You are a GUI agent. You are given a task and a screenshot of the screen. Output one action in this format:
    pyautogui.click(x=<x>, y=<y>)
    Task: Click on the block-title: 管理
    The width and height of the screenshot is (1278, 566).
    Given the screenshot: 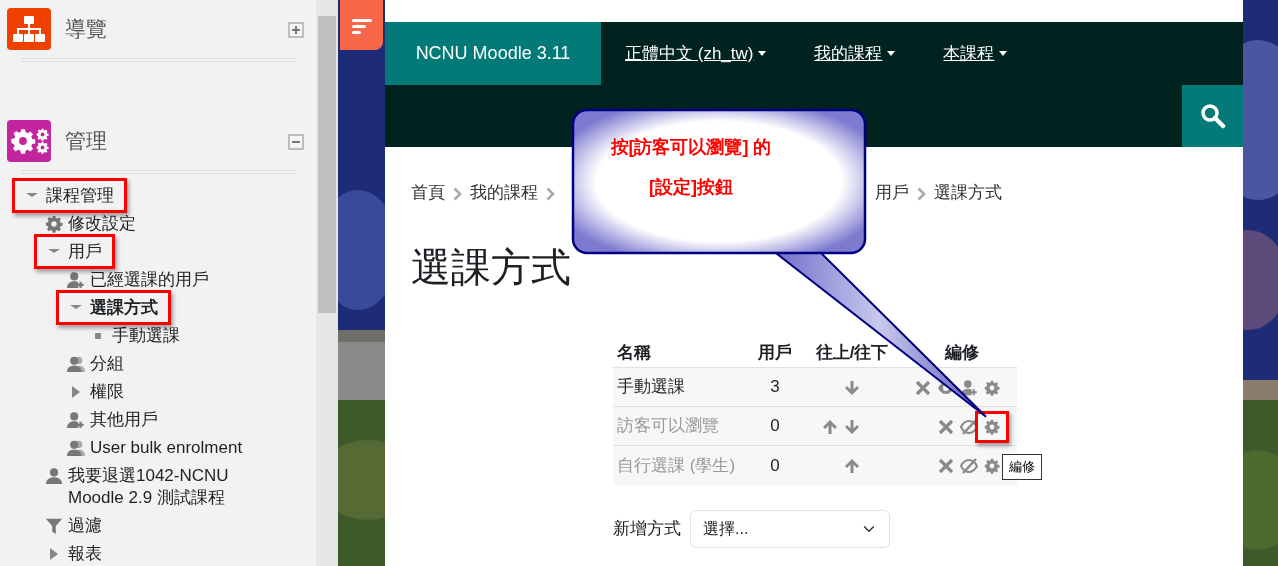 What is the action you would take?
    pyautogui.click(x=86, y=141)
    